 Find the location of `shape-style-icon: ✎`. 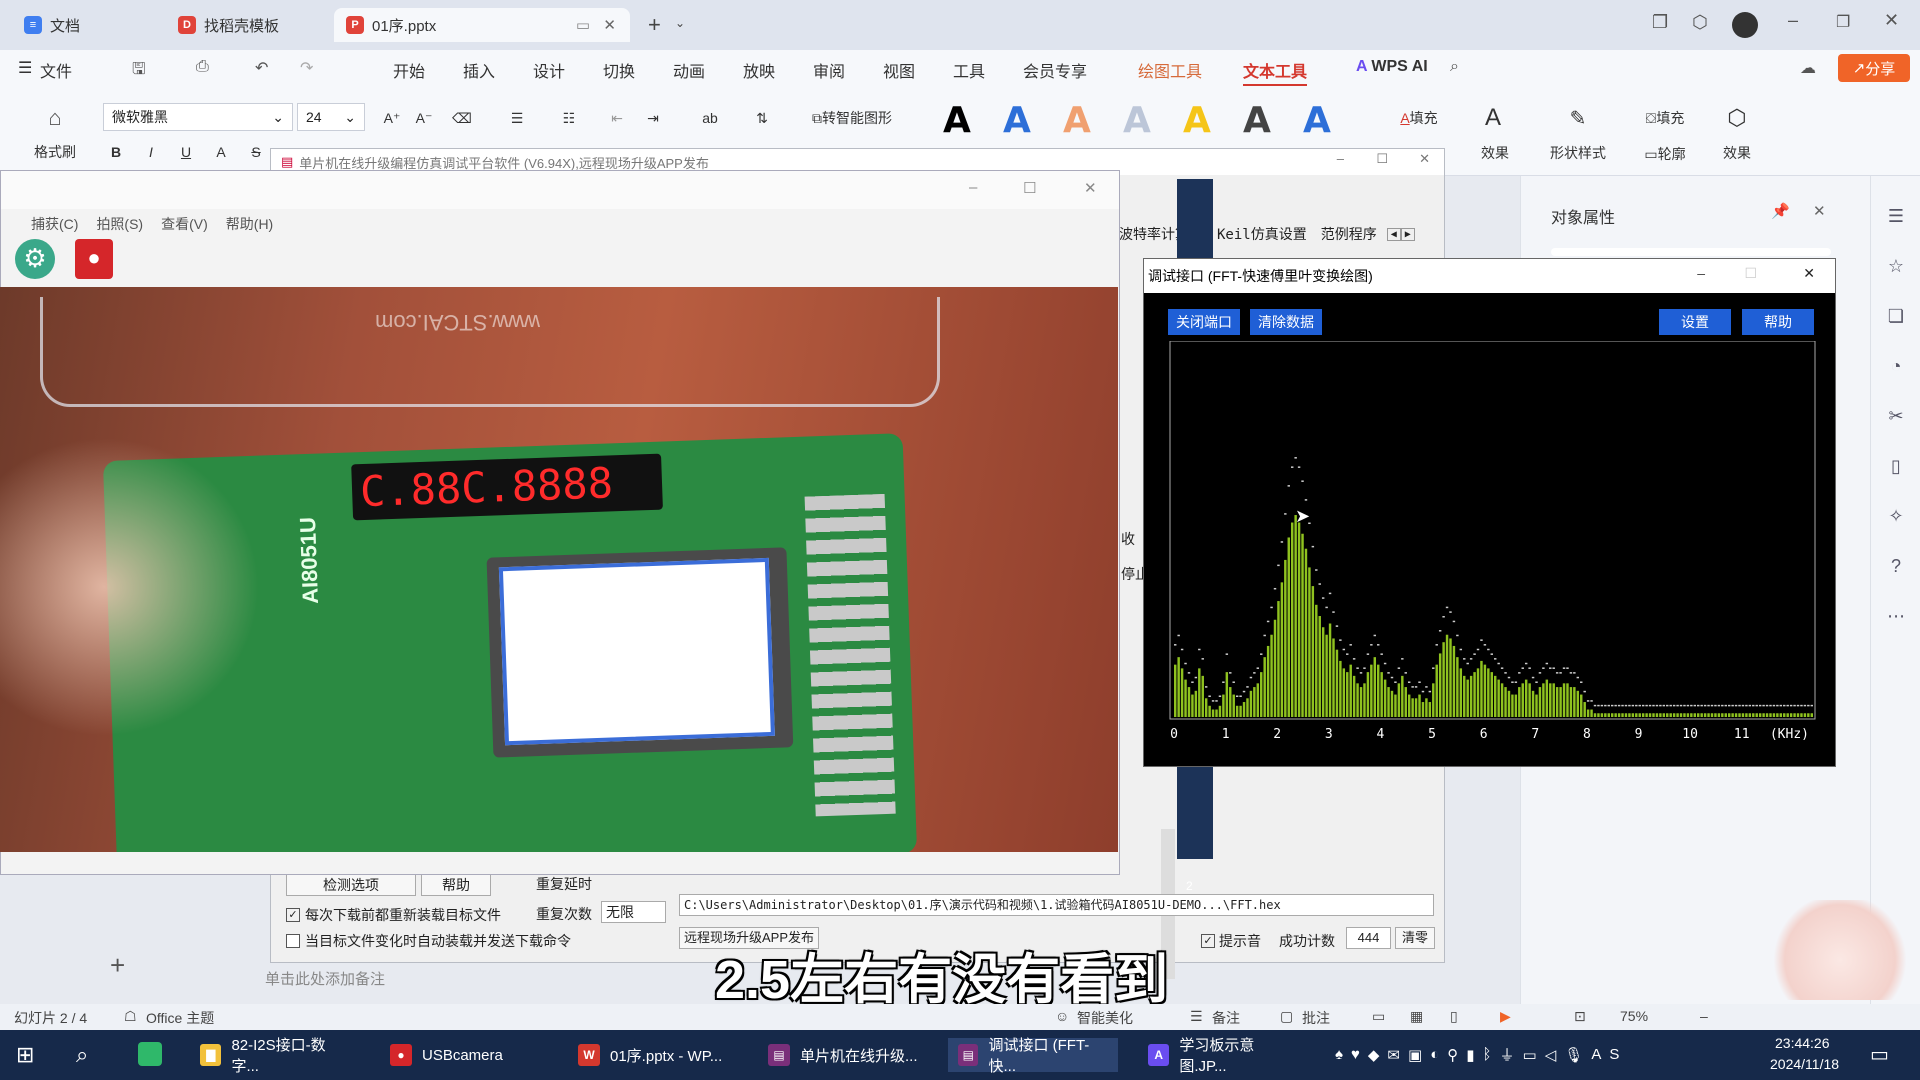

shape-style-icon: ✎ is located at coordinates (1578, 118).